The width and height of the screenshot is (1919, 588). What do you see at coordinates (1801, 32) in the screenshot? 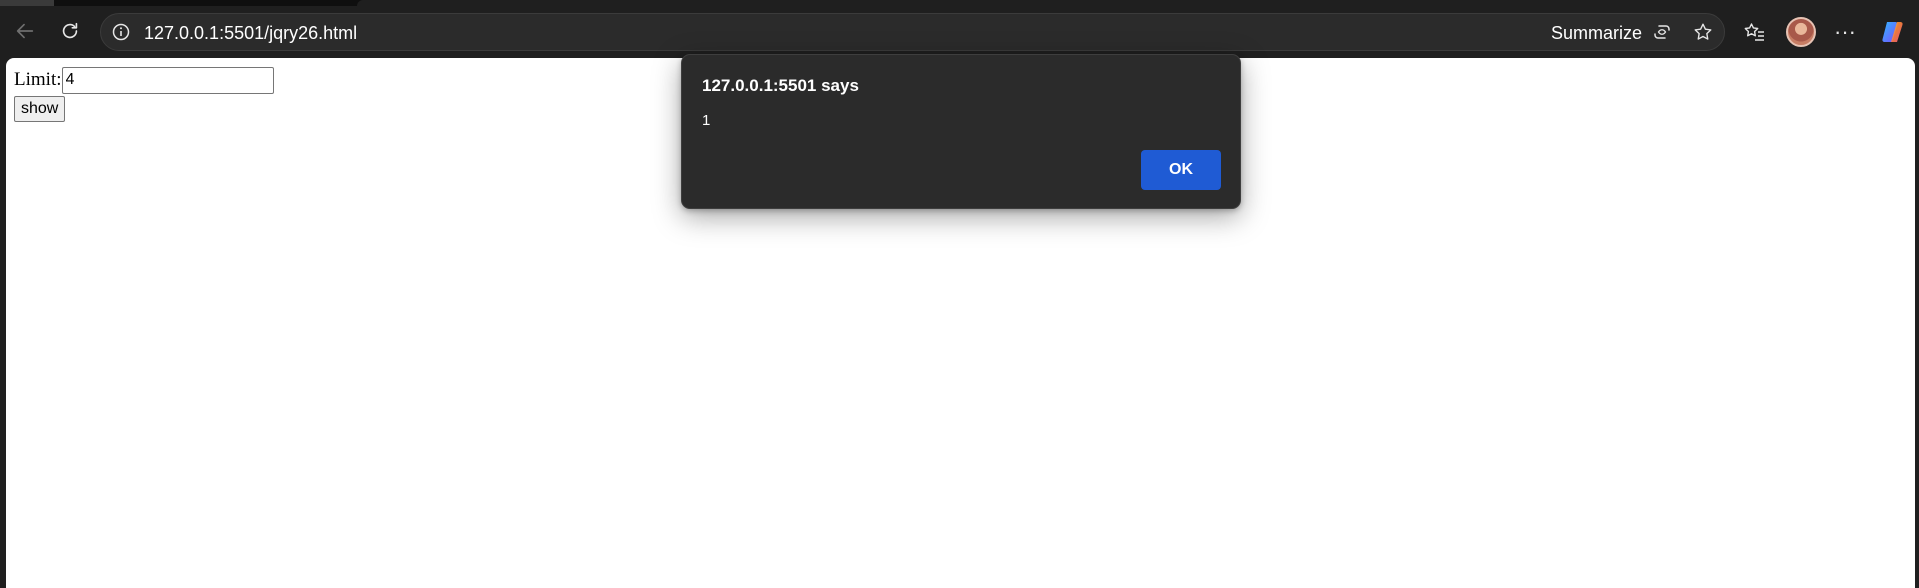
I see `profile-avatar` at bounding box center [1801, 32].